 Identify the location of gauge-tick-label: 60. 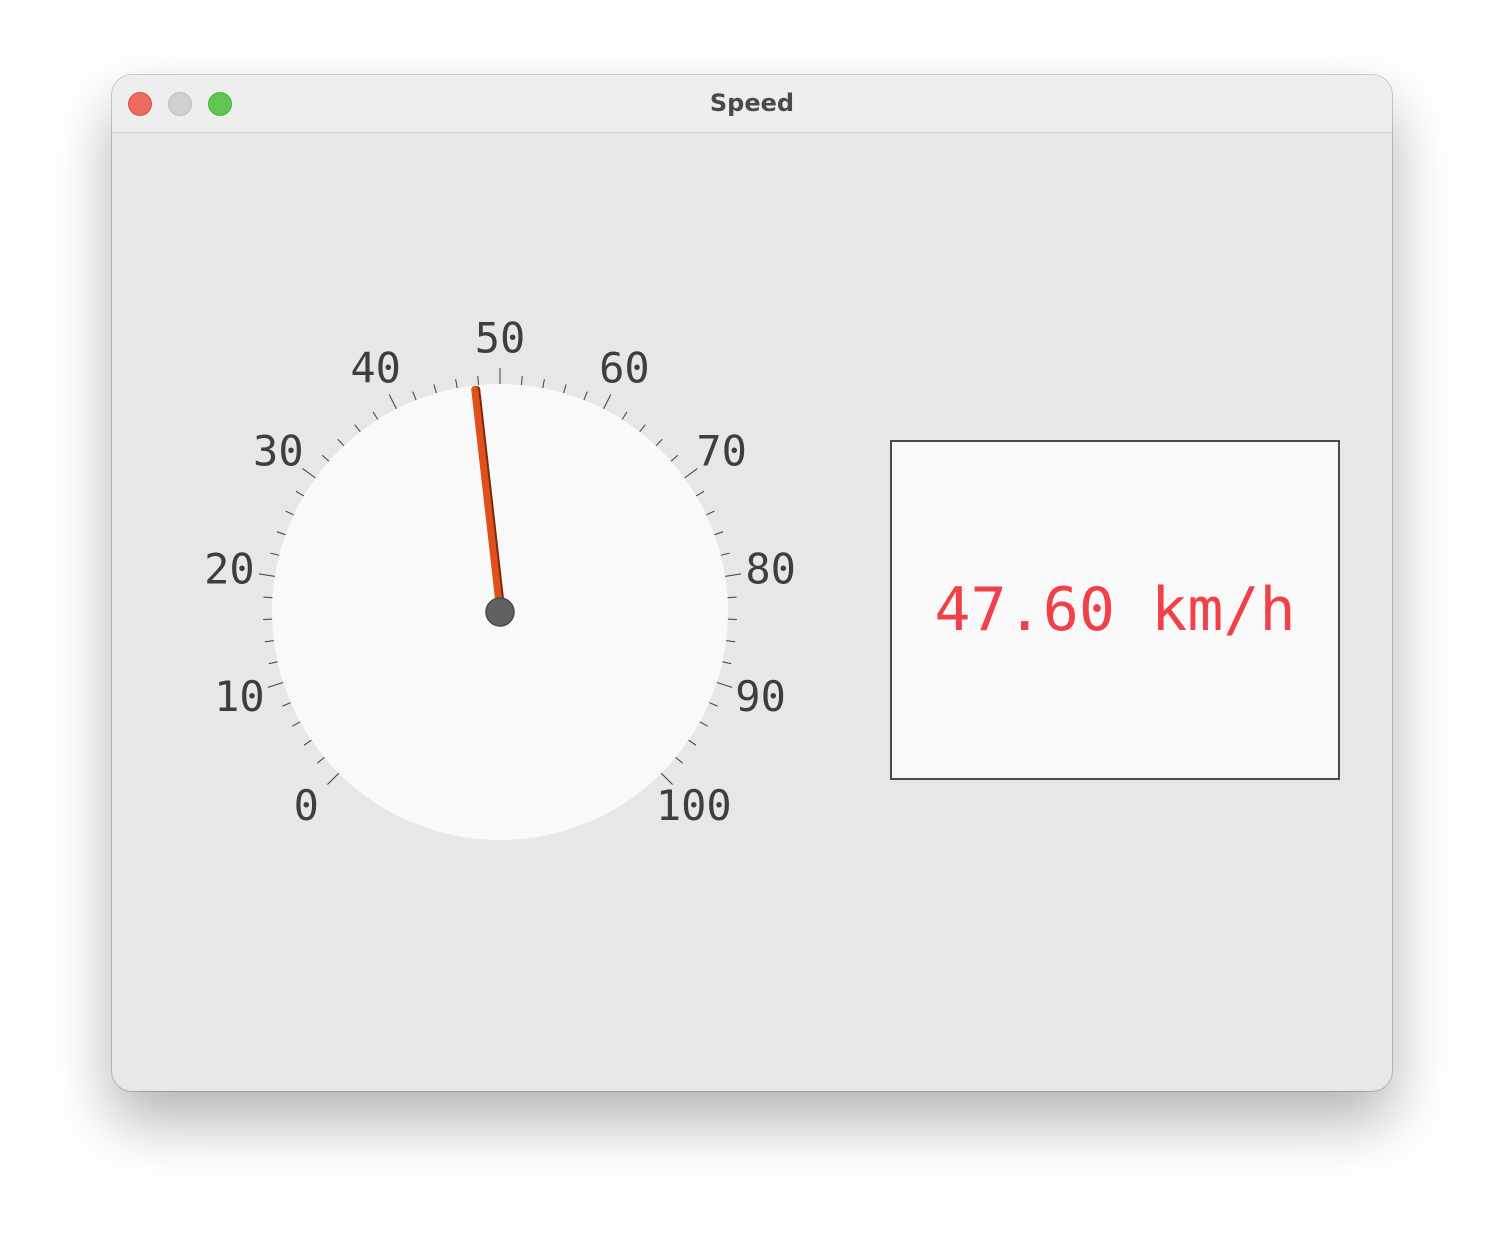
(624, 367).